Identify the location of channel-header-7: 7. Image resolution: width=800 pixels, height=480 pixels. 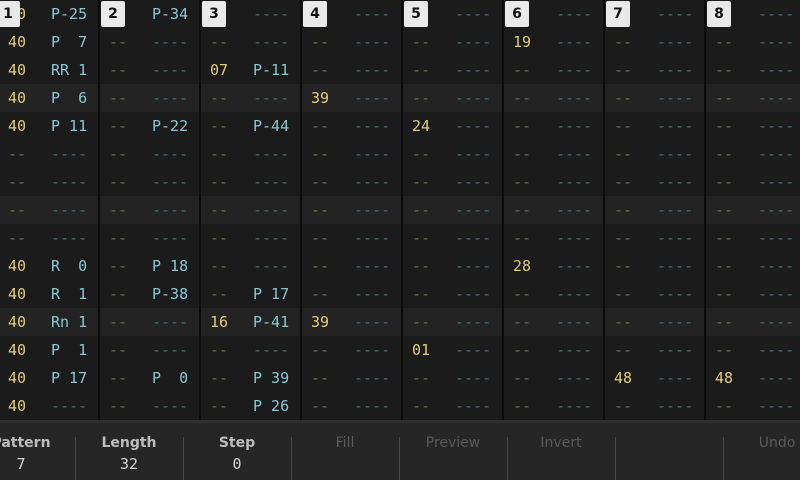
(618, 14).